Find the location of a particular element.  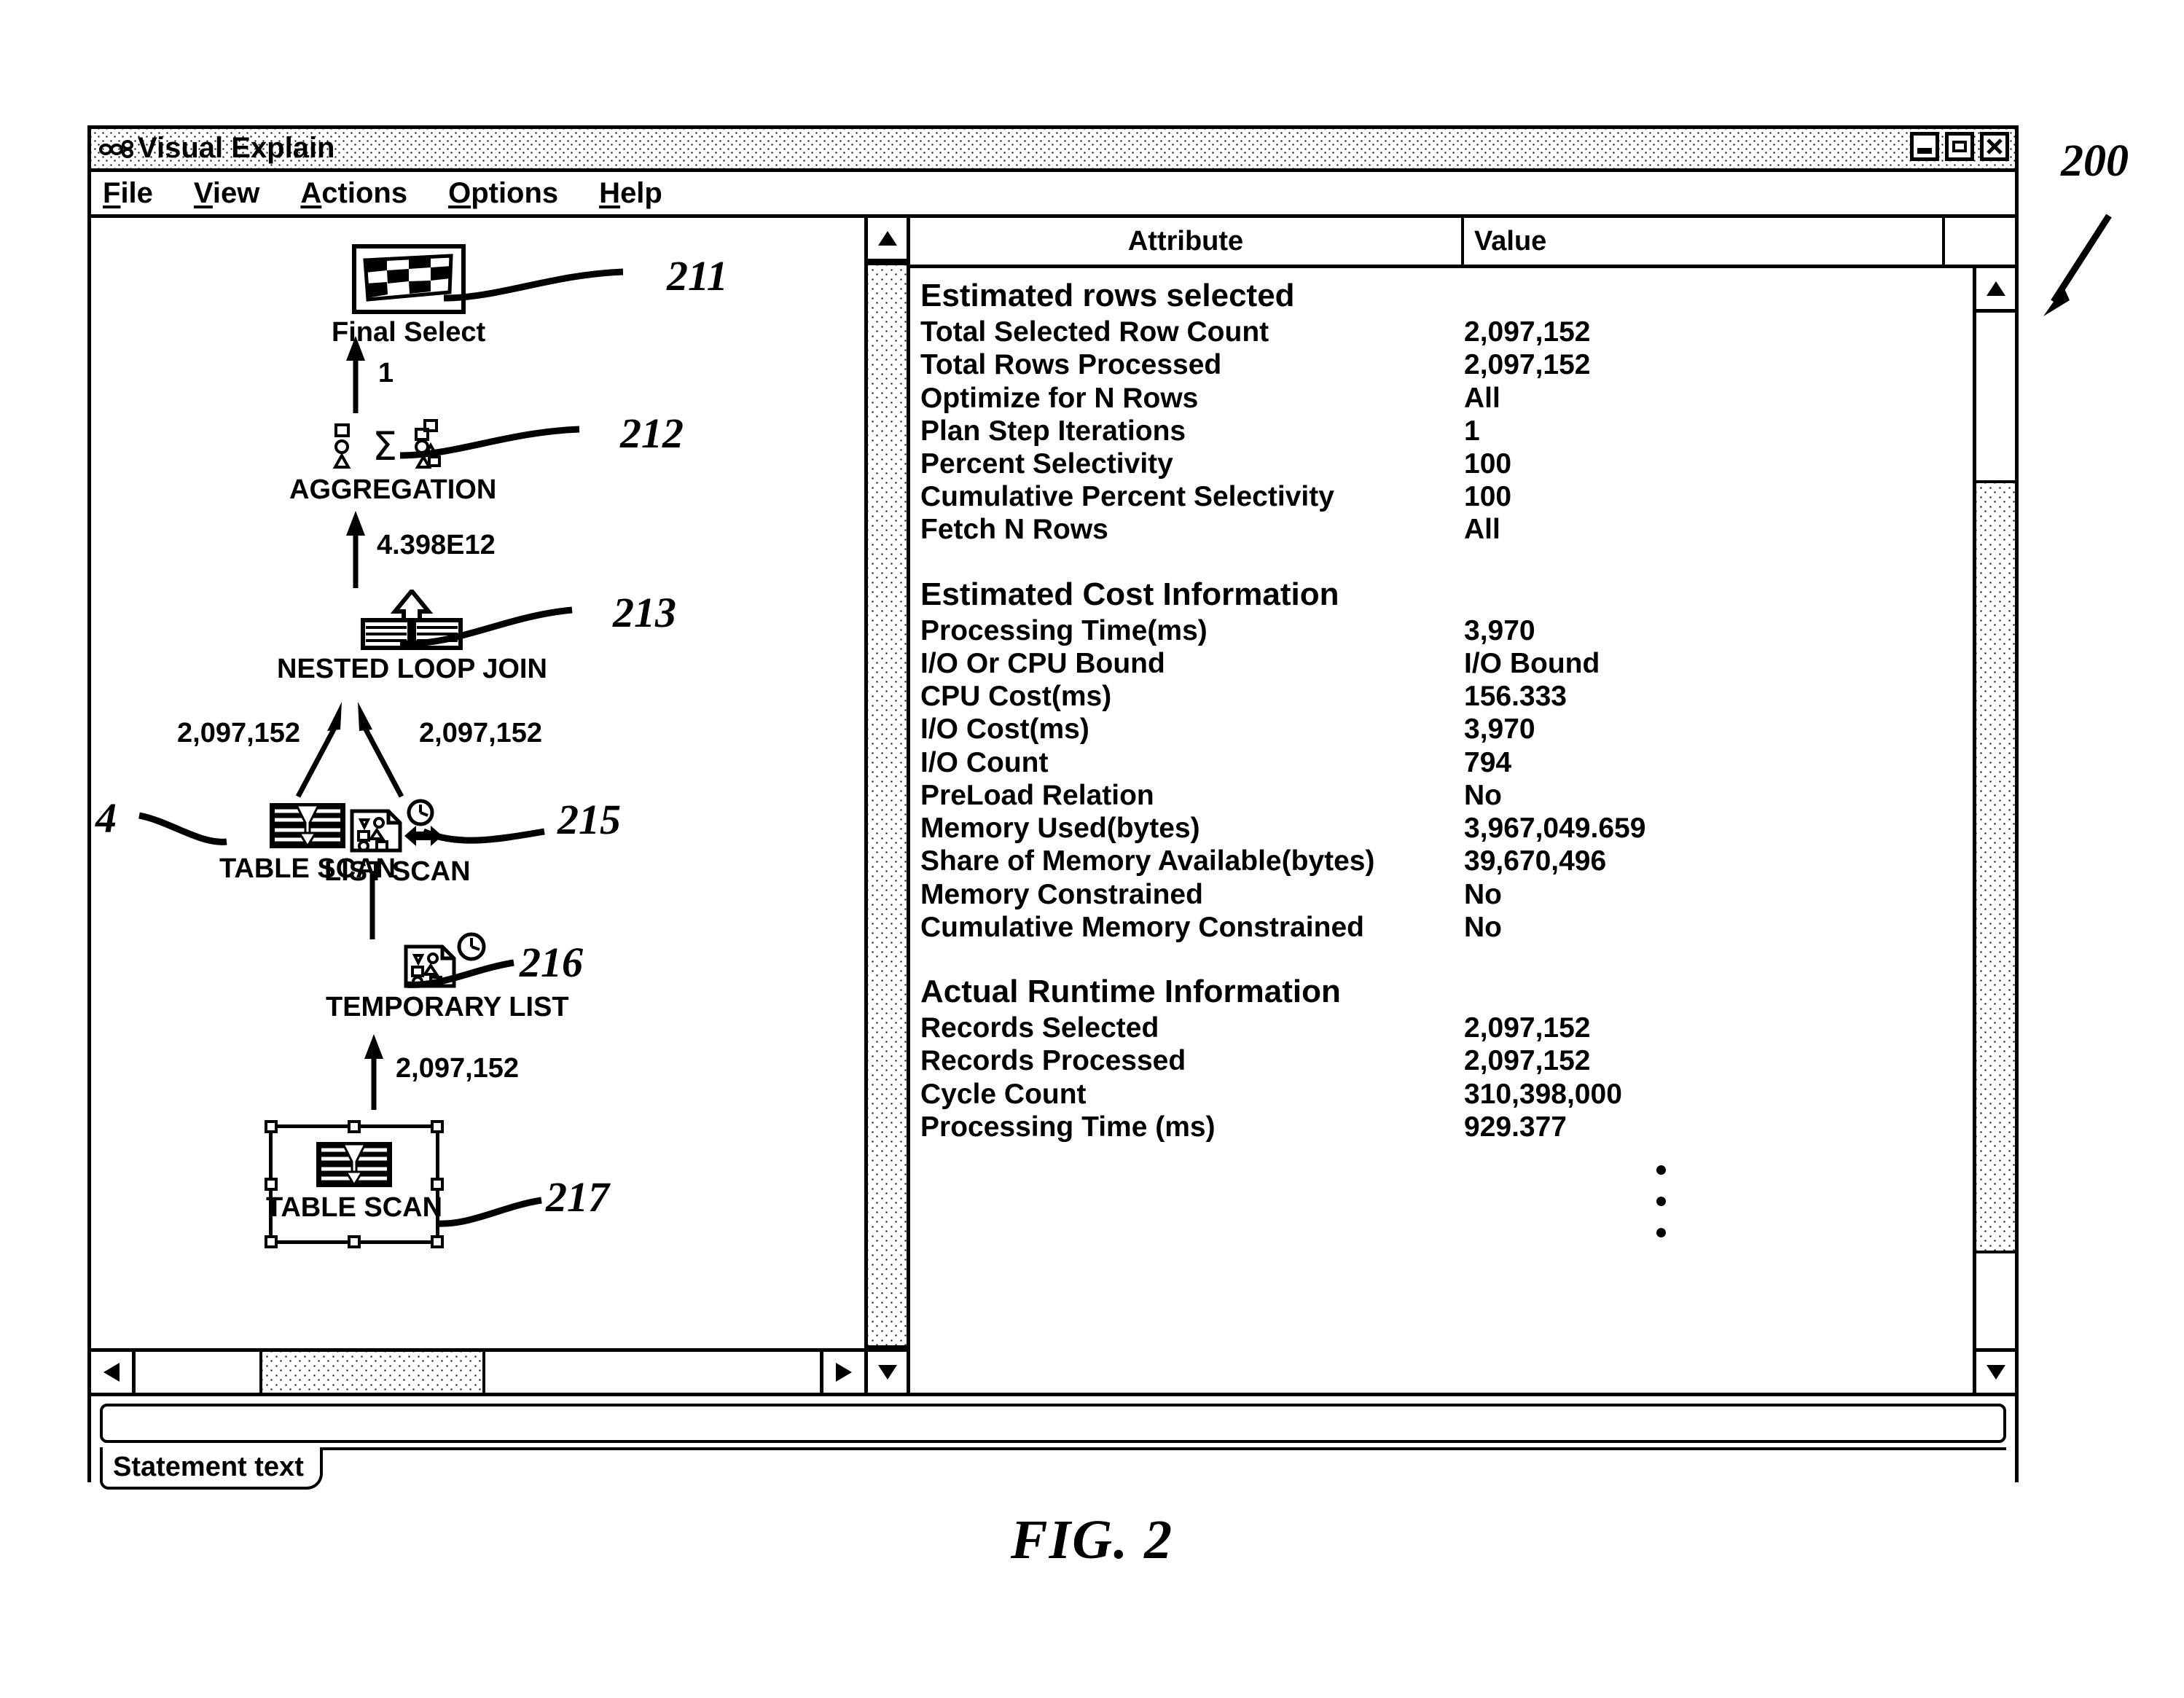

resize-handle-sw is located at coordinates (271, 1241).